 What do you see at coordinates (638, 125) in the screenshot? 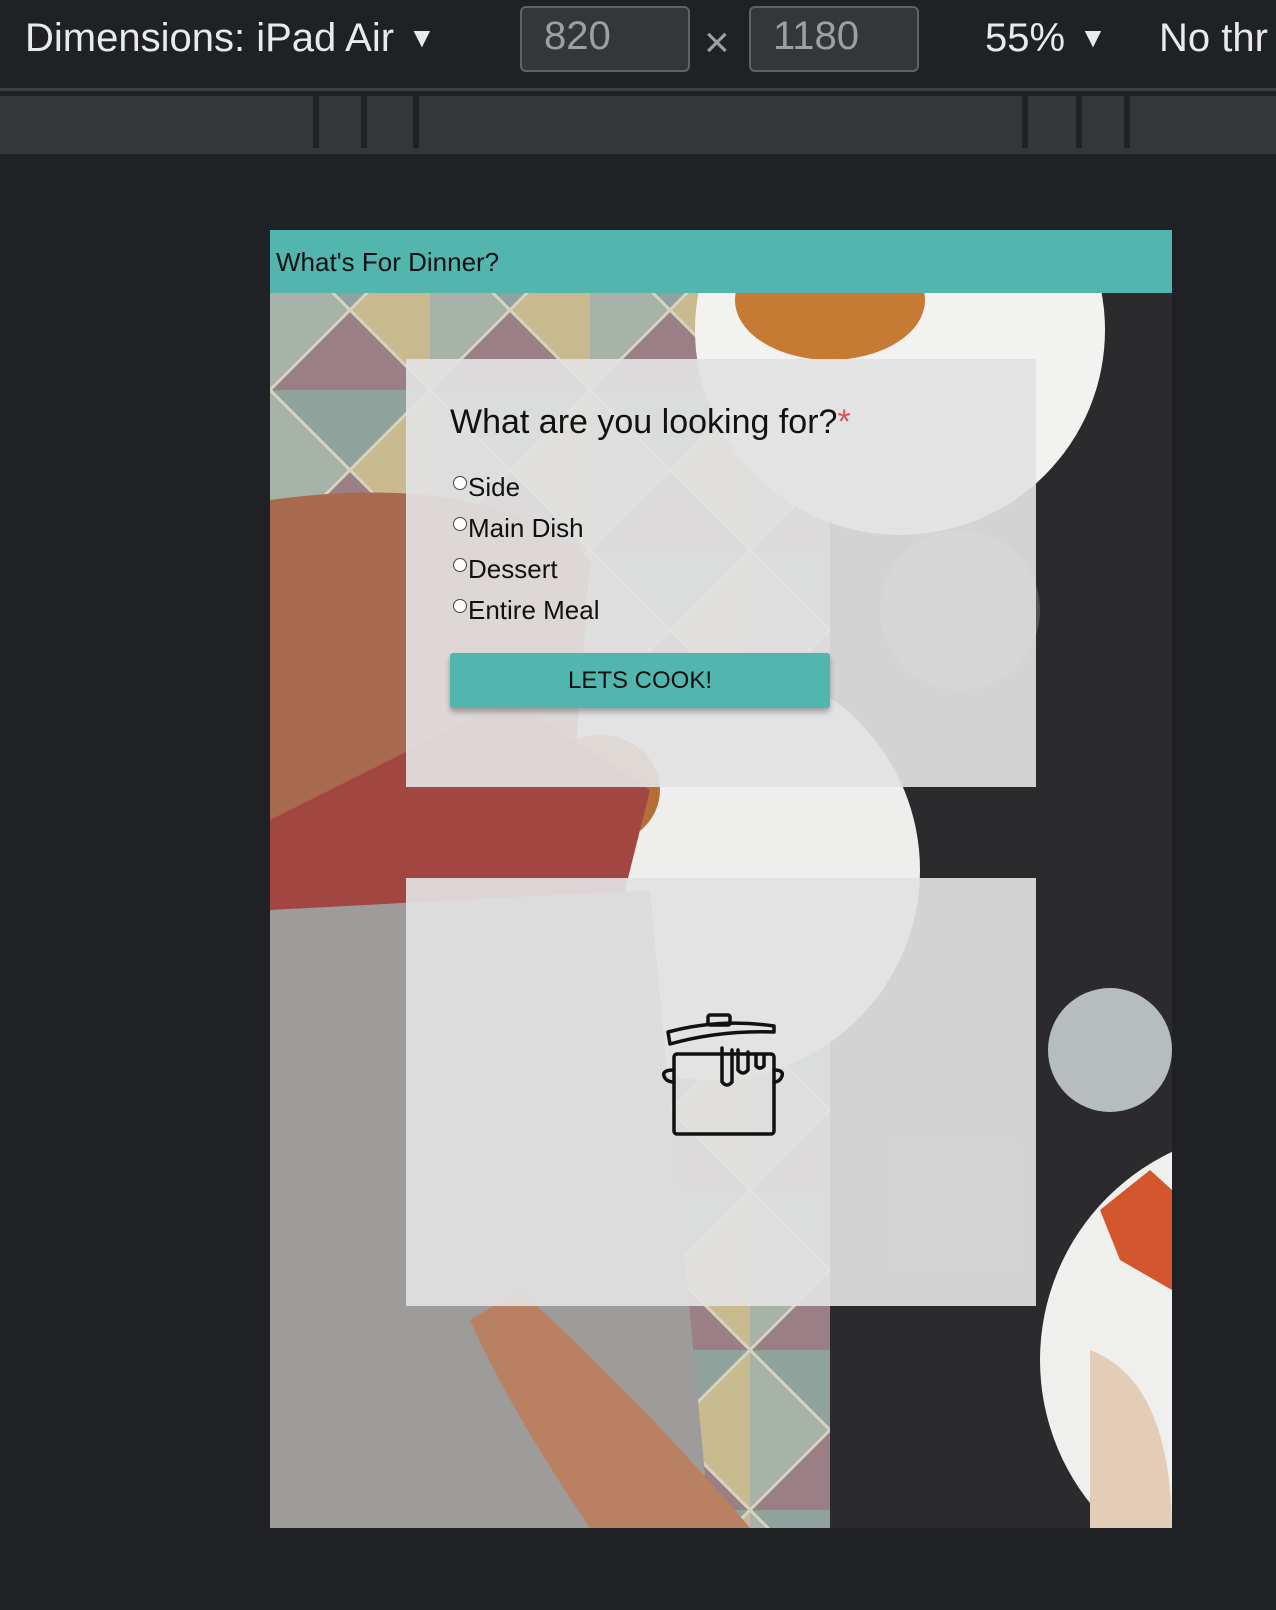
I see `media-query-bar` at bounding box center [638, 125].